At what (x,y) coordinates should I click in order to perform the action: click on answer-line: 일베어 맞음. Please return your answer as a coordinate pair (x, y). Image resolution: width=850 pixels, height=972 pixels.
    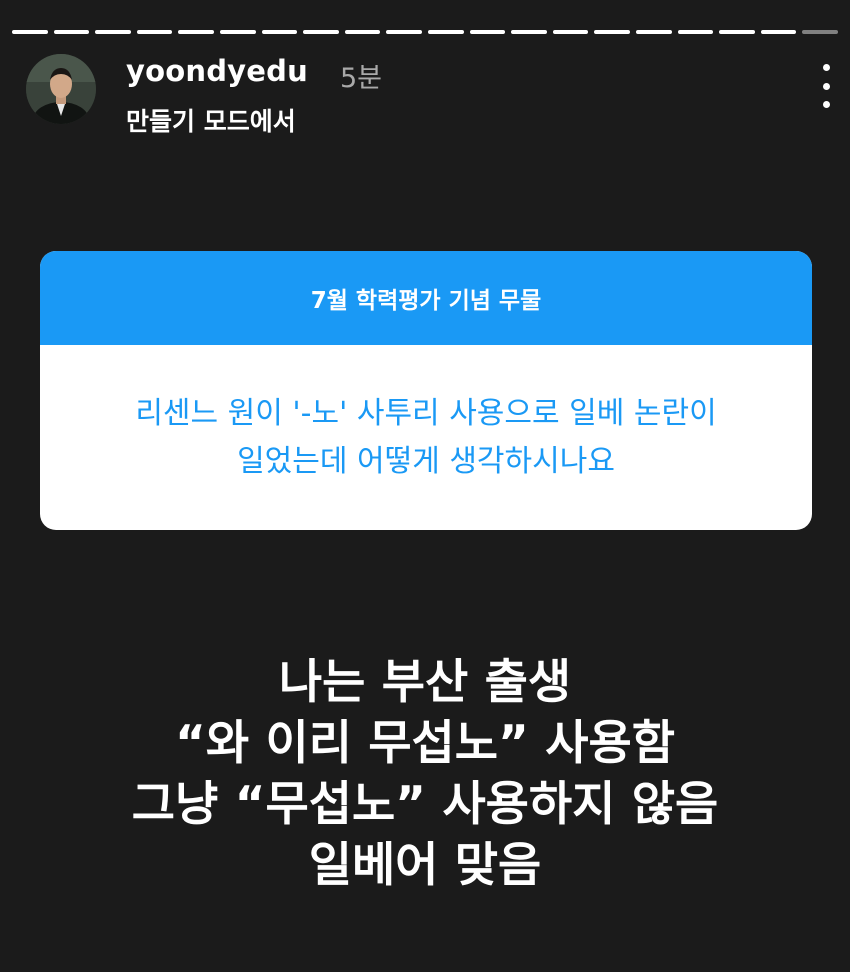
    Looking at the image, I should click on (425, 865).